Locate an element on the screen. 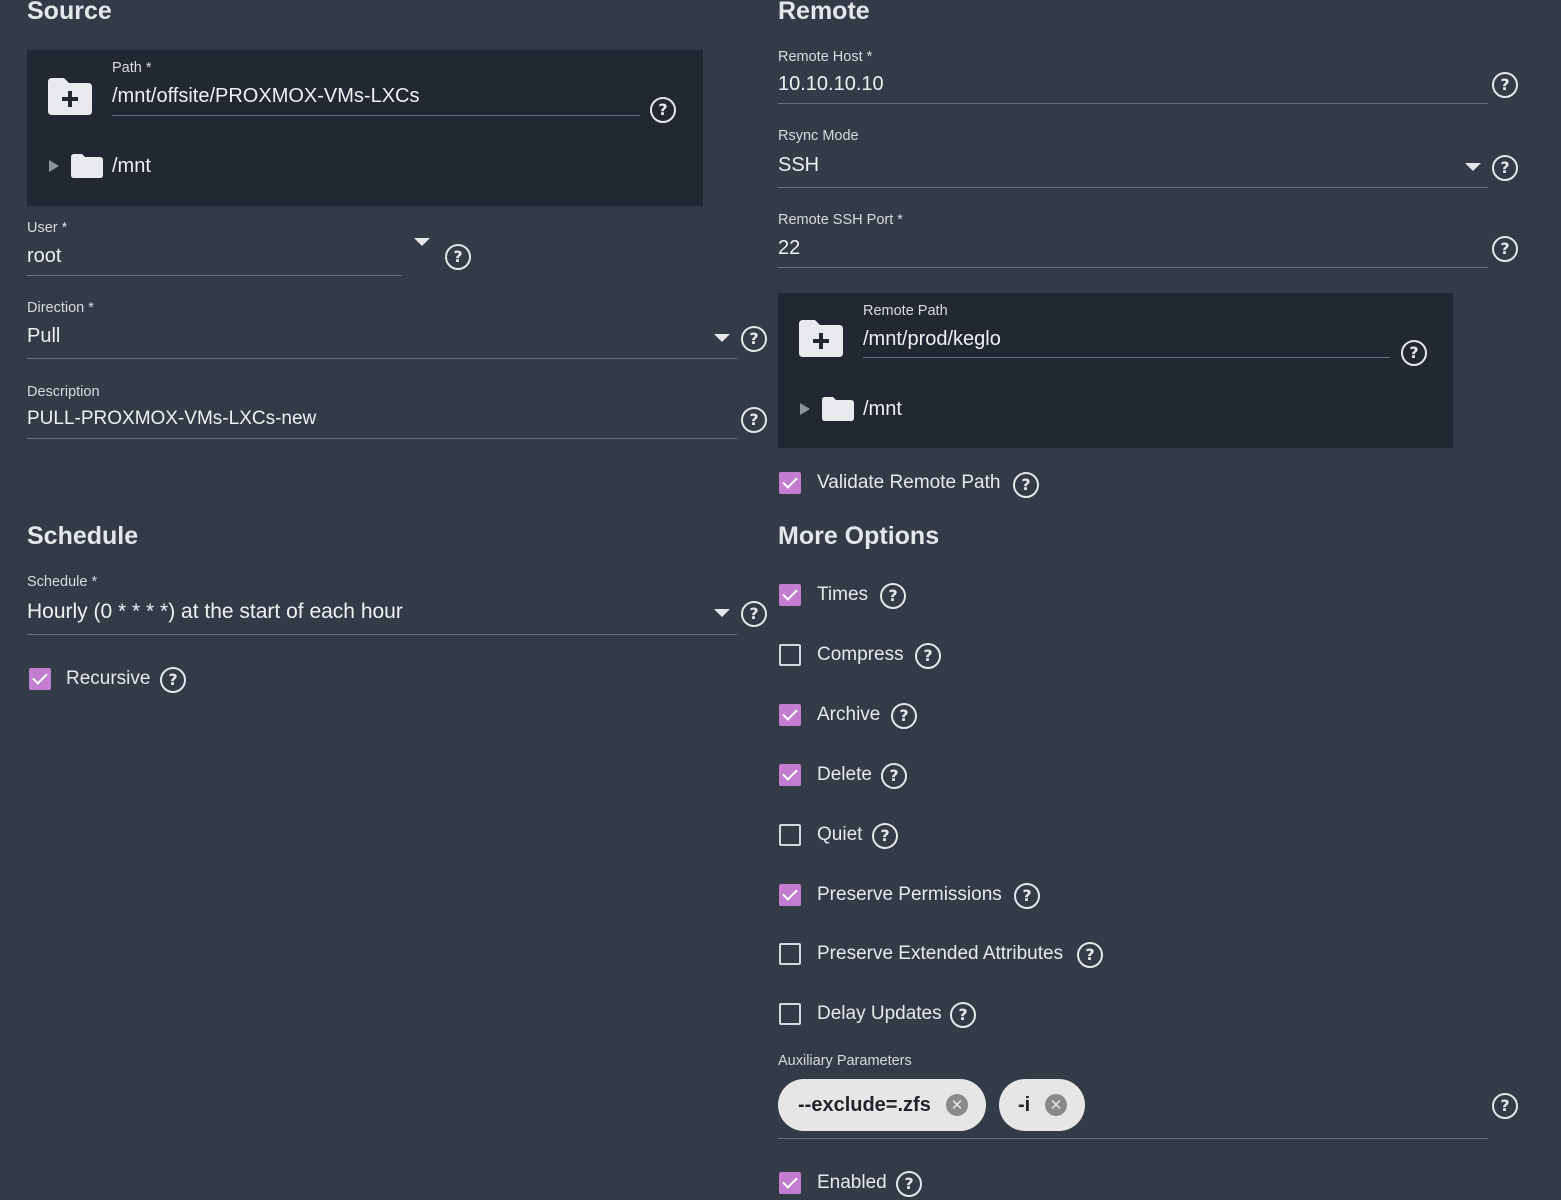 The image size is (1561, 1200). remote-section-title: Remote is located at coordinates (824, 12).